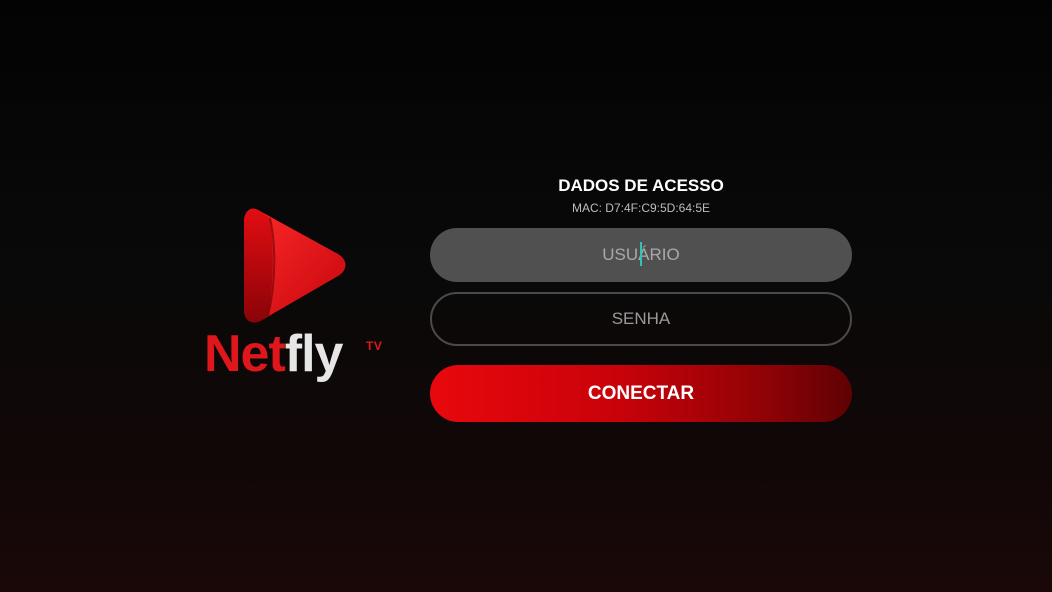 The height and width of the screenshot is (592, 1052). I want to click on mac-address: MAC: D7:4F:C9:5D:64:5E, so click(641, 208).